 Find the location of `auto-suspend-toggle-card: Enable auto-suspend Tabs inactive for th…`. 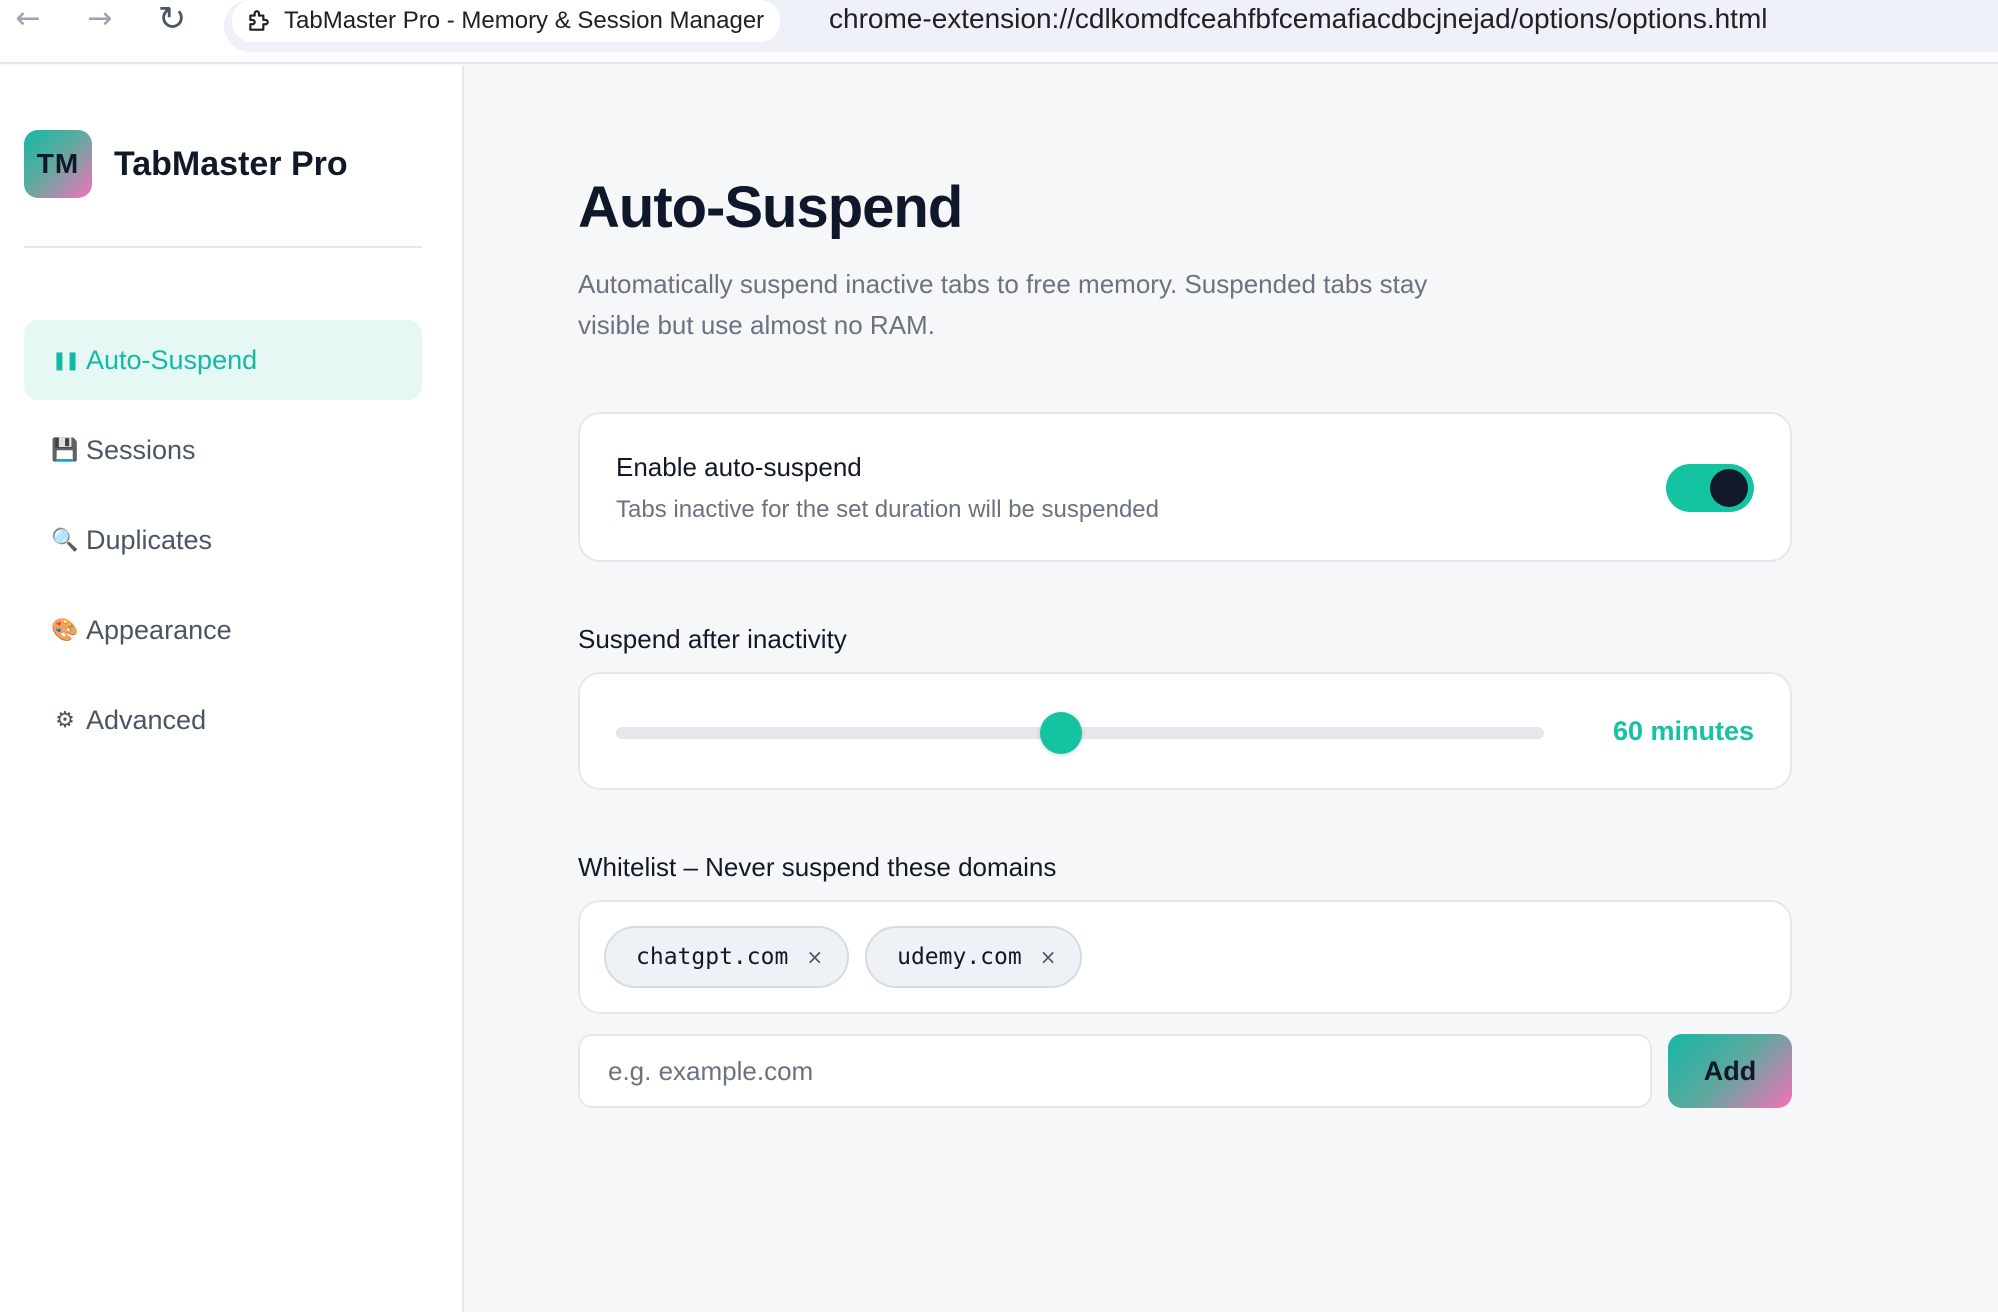

auto-suspend-toggle-card: Enable auto-suspend Tabs inactive for th… is located at coordinates (1185, 487).